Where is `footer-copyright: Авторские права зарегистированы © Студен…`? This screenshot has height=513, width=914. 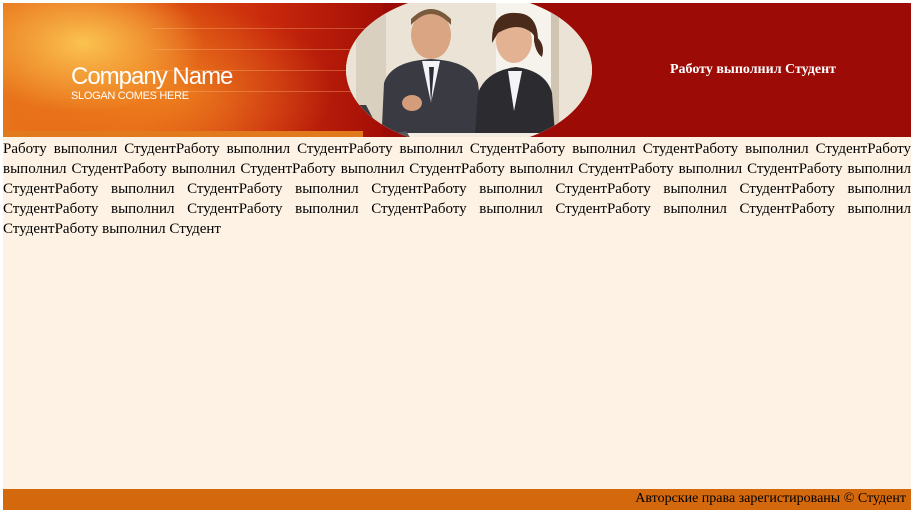
footer-copyright: Авторские права зарегистированы © Студен… is located at coordinates (770, 498).